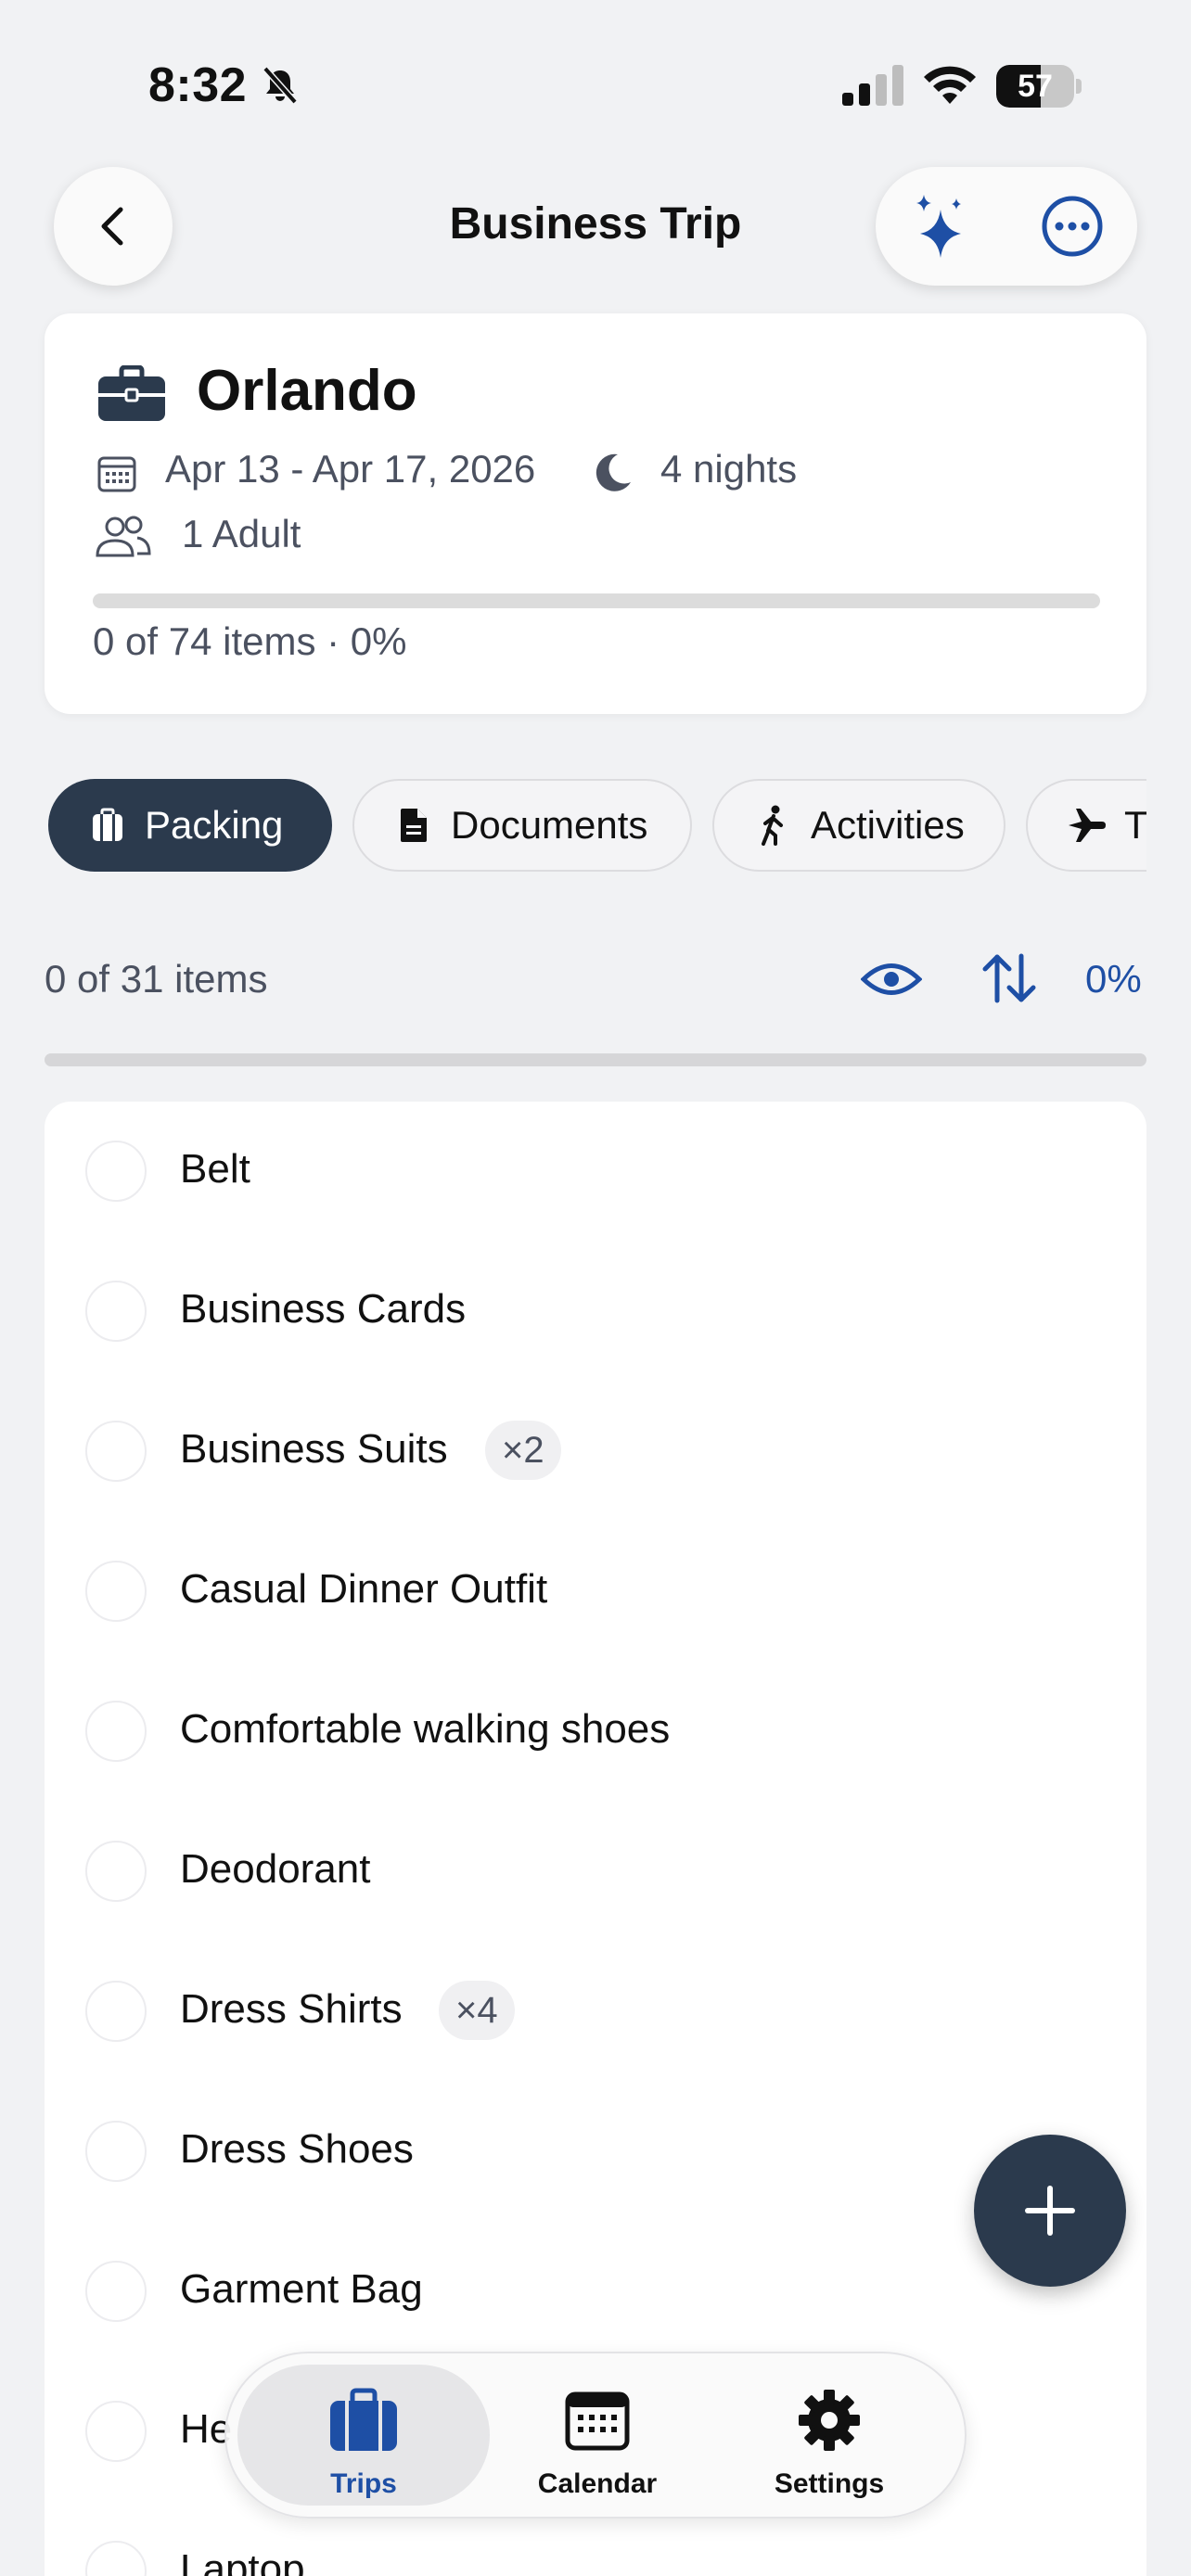  I want to click on eye-icon, so click(892, 979).